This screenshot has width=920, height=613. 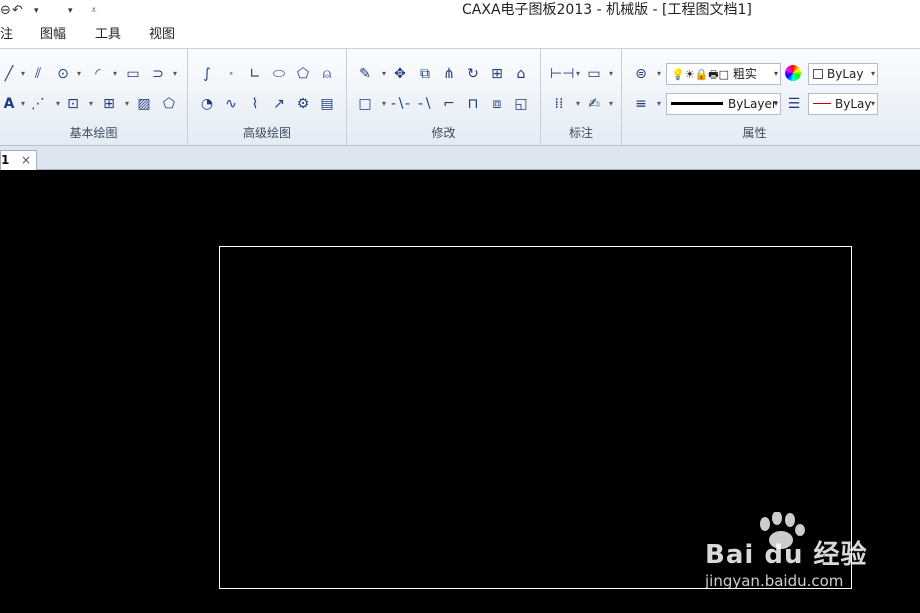 What do you see at coordinates (162, 35) in the screenshot?
I see `menu-view: 视图` at bounding box center [162, 35].